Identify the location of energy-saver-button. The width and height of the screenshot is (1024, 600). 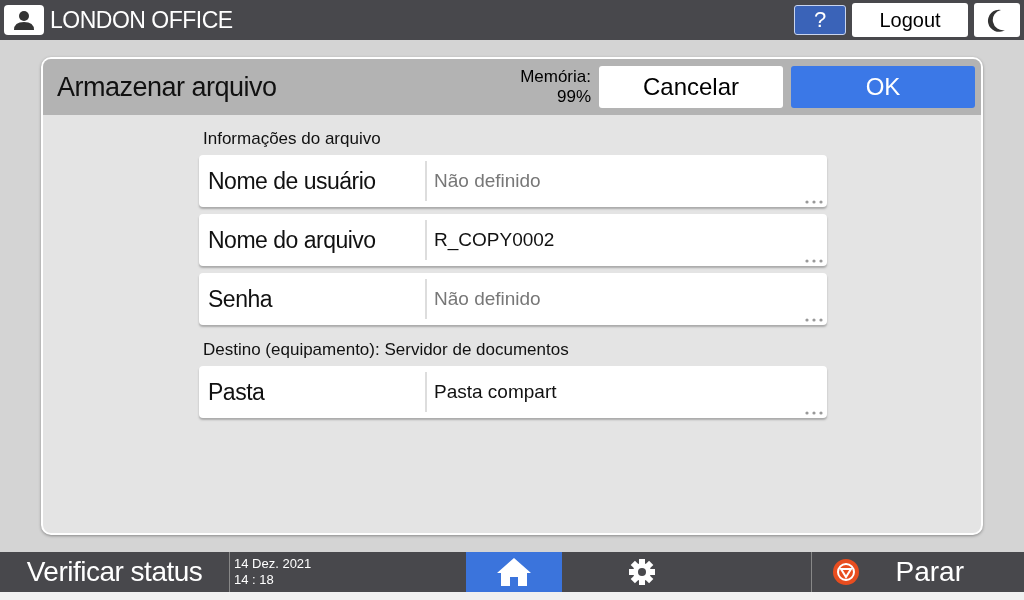
(997, 20).